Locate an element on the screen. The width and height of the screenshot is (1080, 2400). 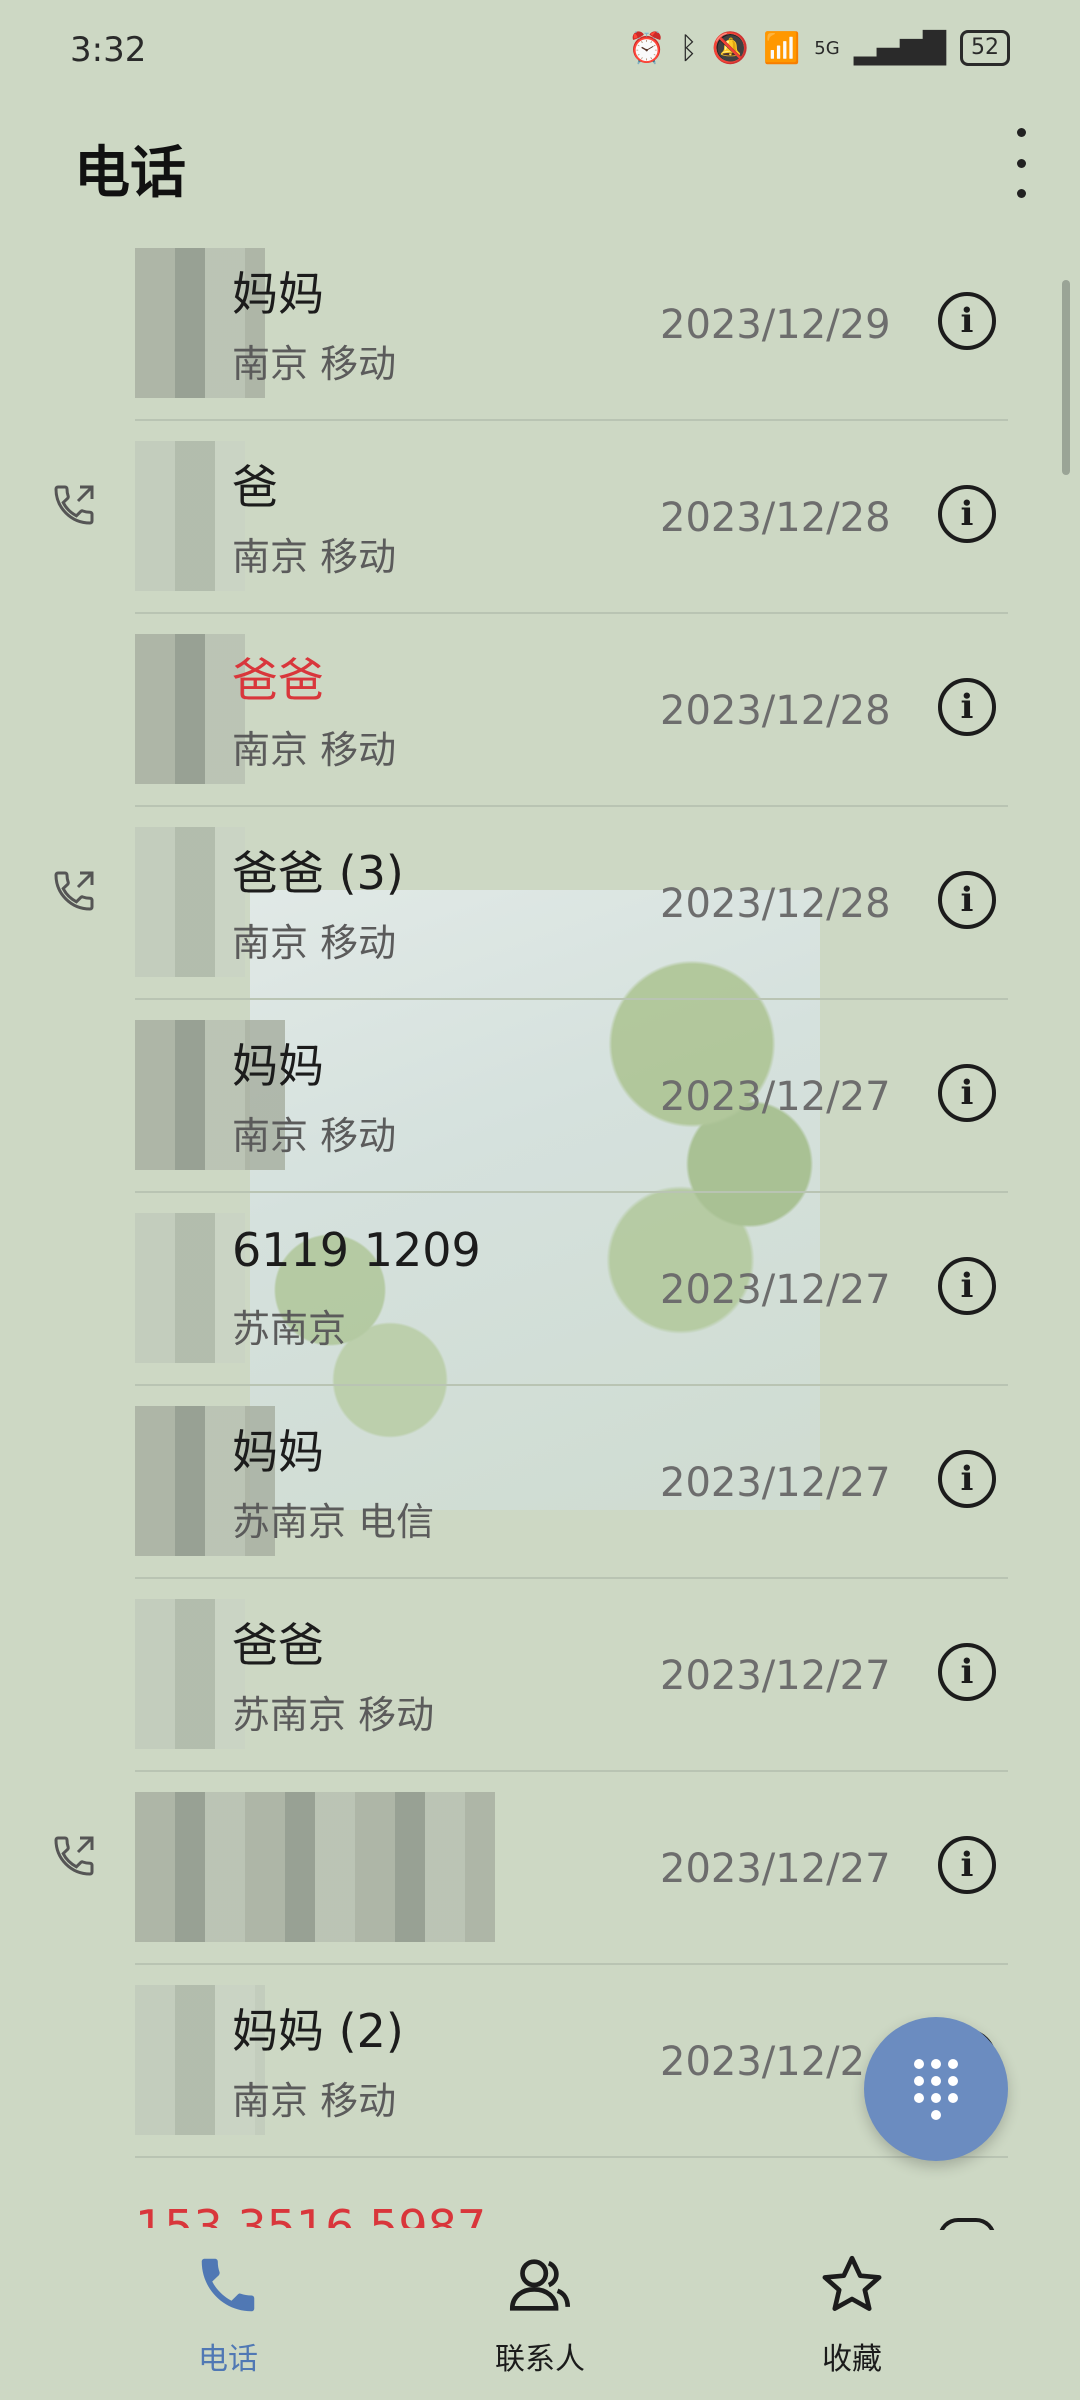
call-name: 妈妈 (2) is located at coordinates (318, 2031).